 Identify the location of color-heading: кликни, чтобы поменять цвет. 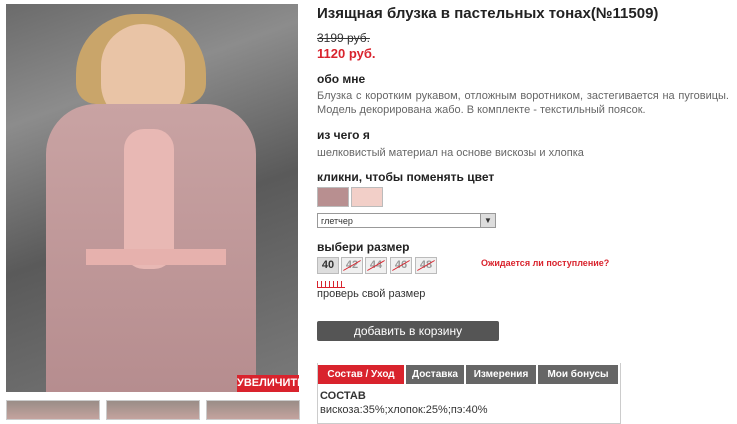
(406, 177).